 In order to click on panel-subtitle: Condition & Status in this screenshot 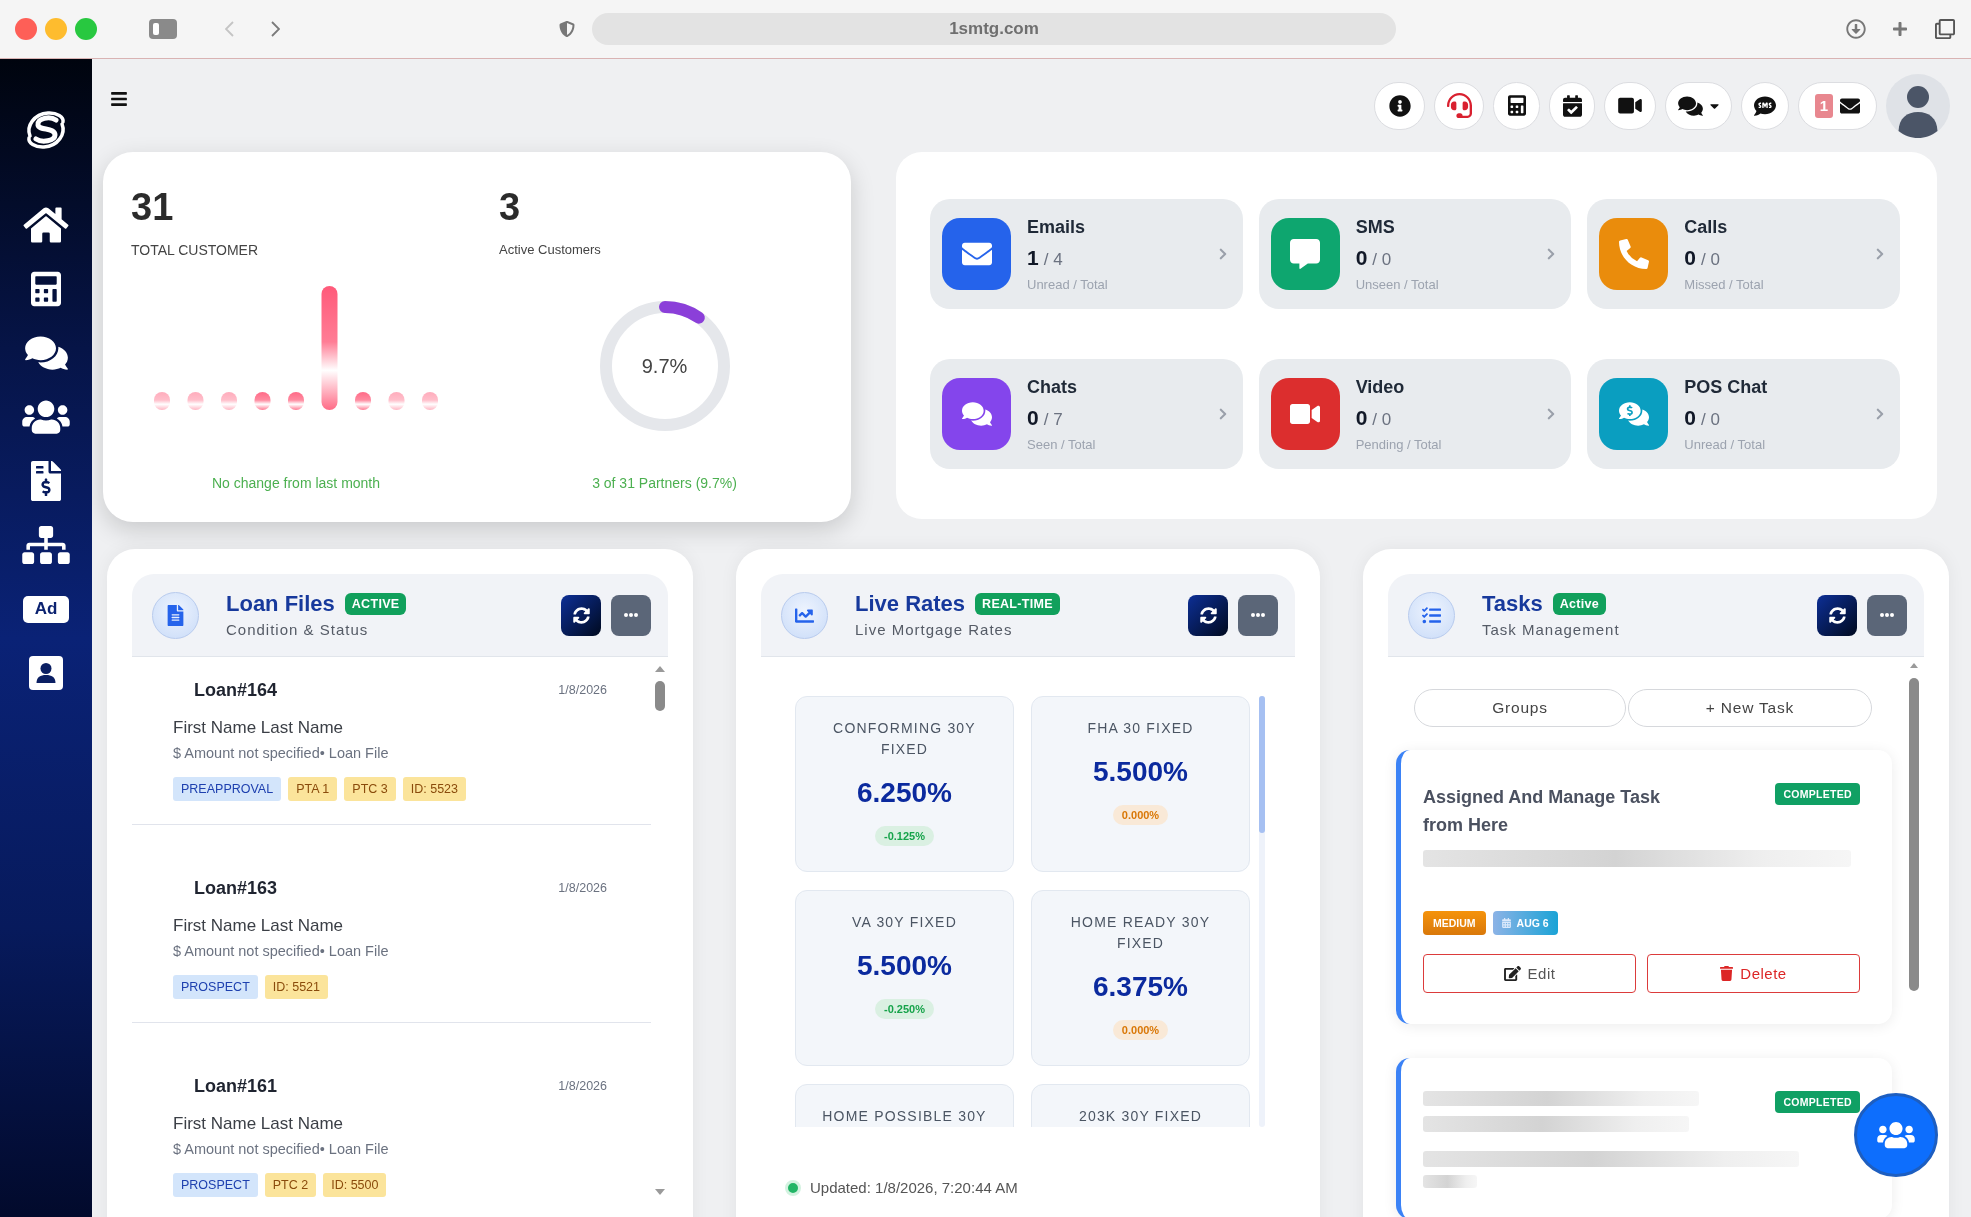, I will do `click(297, 630)`.